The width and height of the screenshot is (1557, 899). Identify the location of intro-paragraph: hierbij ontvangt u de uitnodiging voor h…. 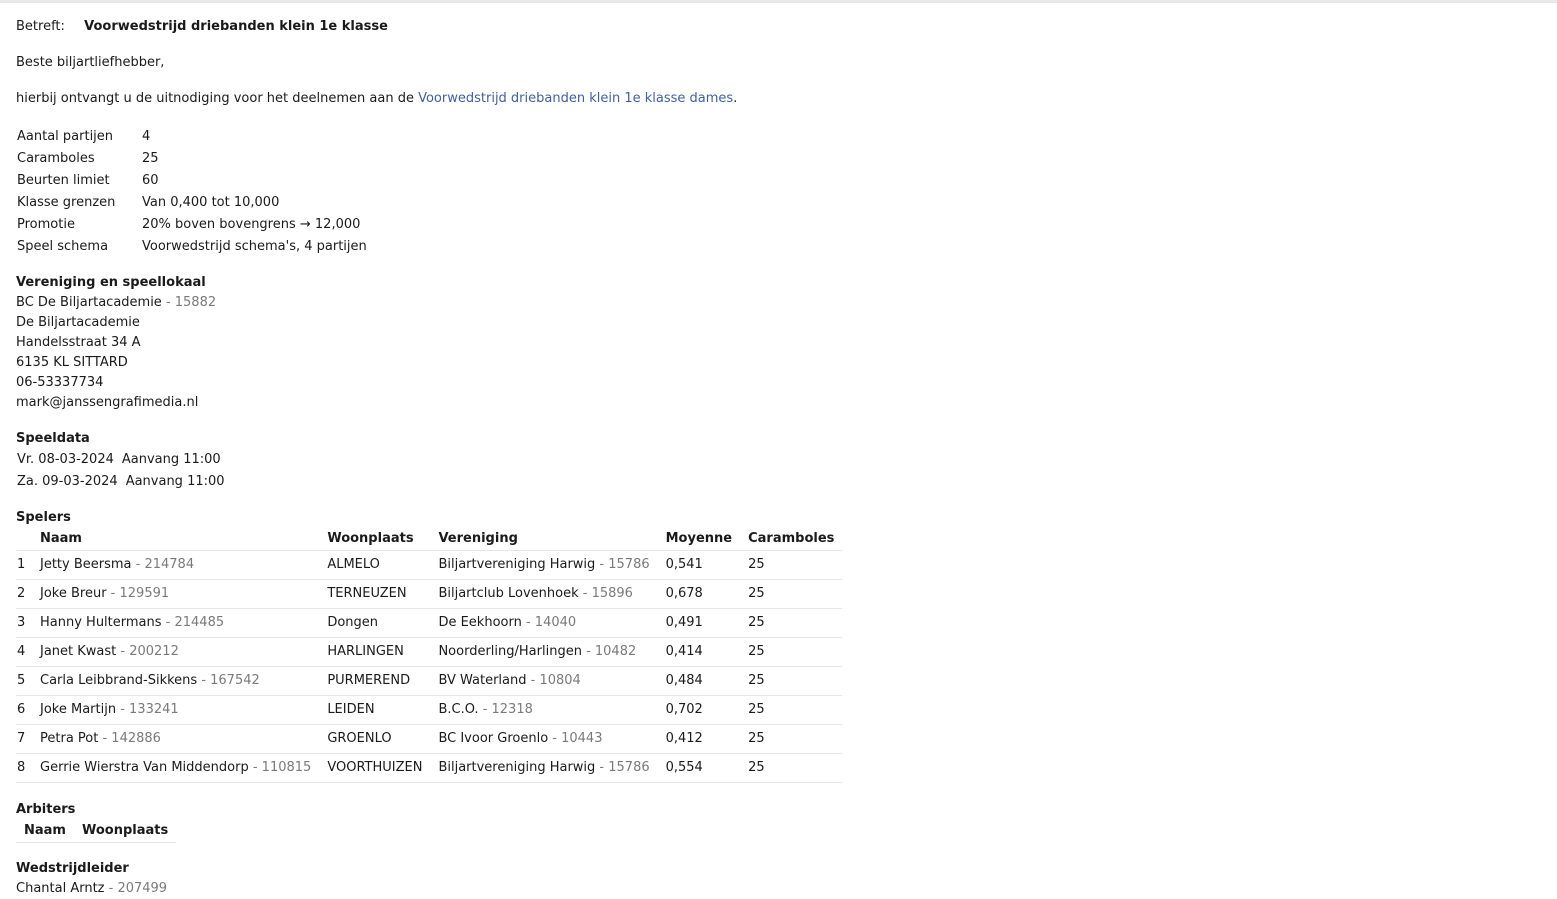
(766, 99).